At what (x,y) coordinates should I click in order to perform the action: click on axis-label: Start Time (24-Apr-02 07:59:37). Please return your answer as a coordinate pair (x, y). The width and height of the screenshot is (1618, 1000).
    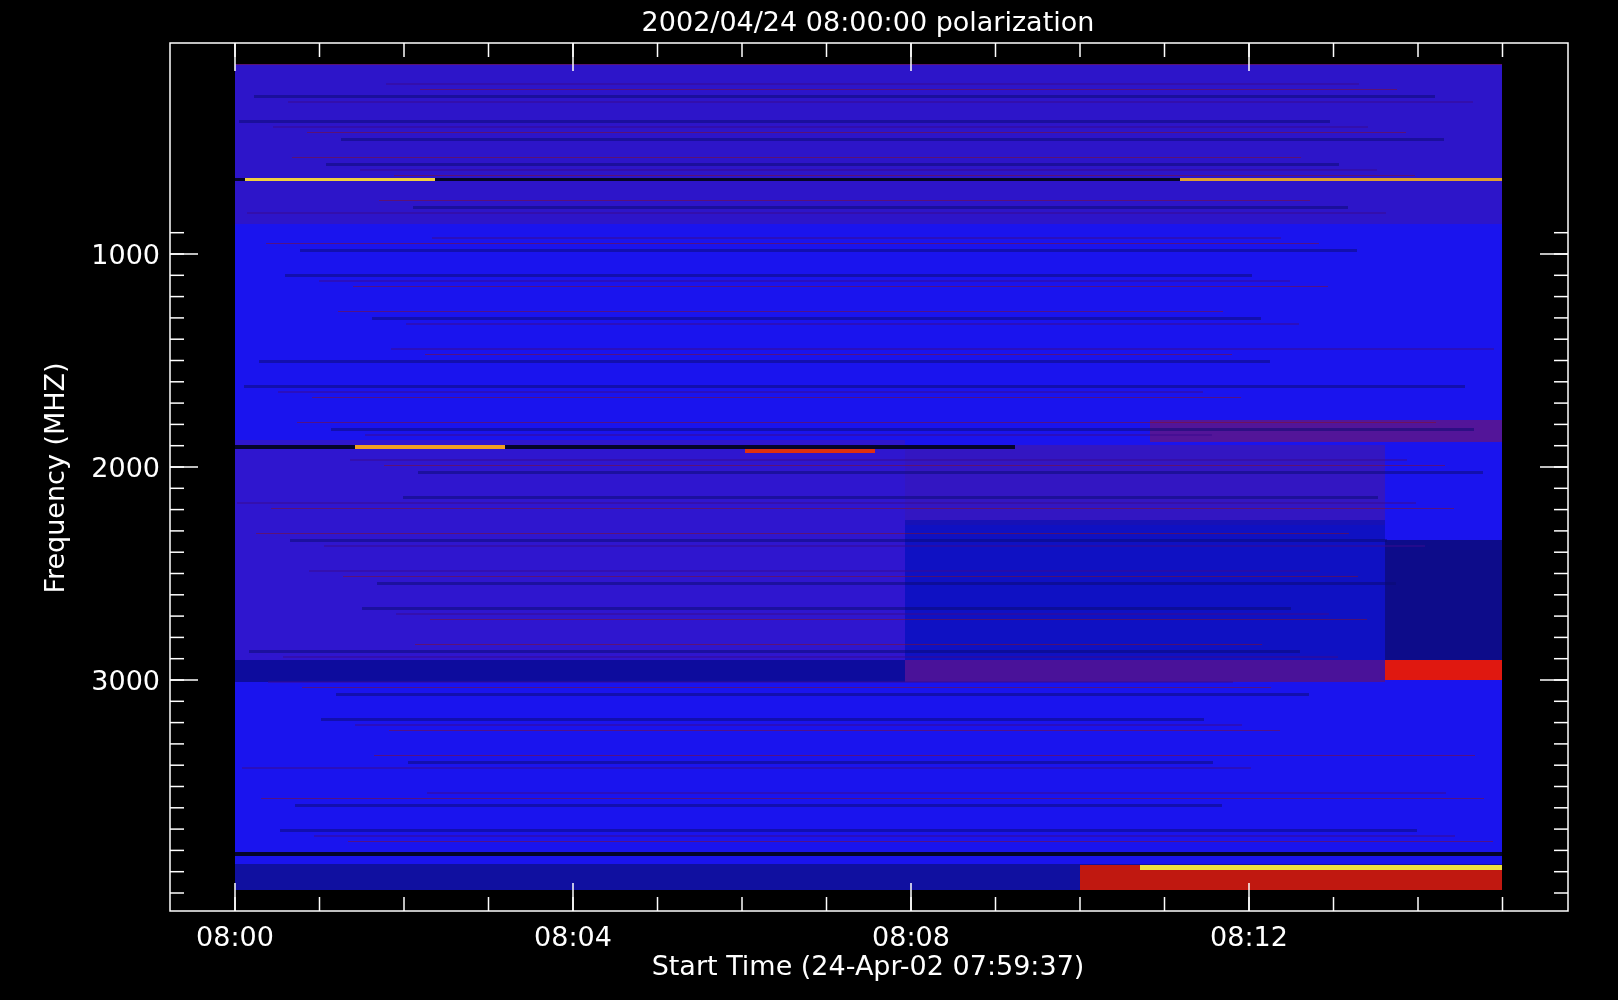
    Looking at the image, I should click on (868, 965).